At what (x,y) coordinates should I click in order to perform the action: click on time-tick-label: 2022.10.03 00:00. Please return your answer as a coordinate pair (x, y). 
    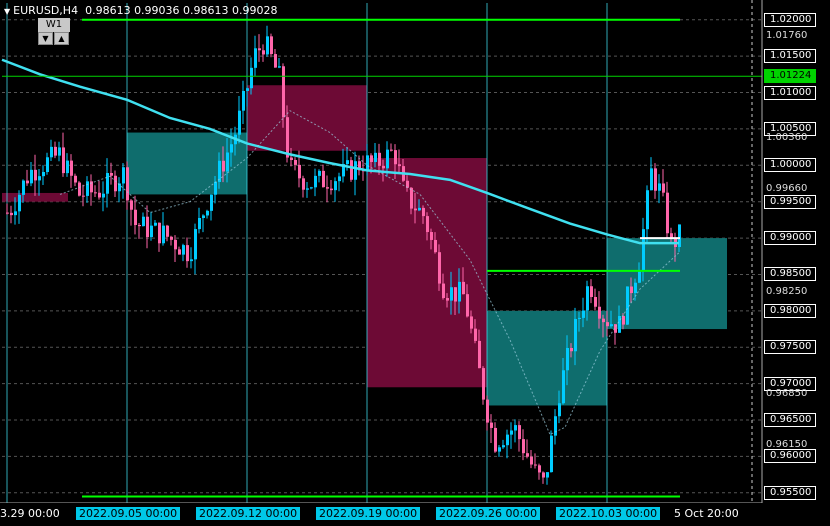
    Looking at the image, I should click on (608, 513).